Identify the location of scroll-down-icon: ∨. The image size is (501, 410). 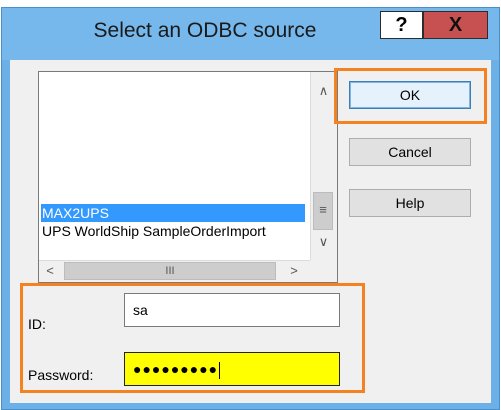
(323, 242).